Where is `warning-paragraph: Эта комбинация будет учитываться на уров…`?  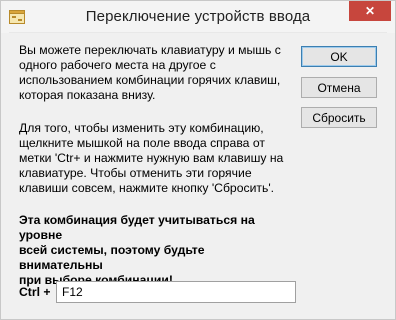 warning-paragraph: Эта комбинация будет учитываться на уров… is located at coordinates (137, 250).